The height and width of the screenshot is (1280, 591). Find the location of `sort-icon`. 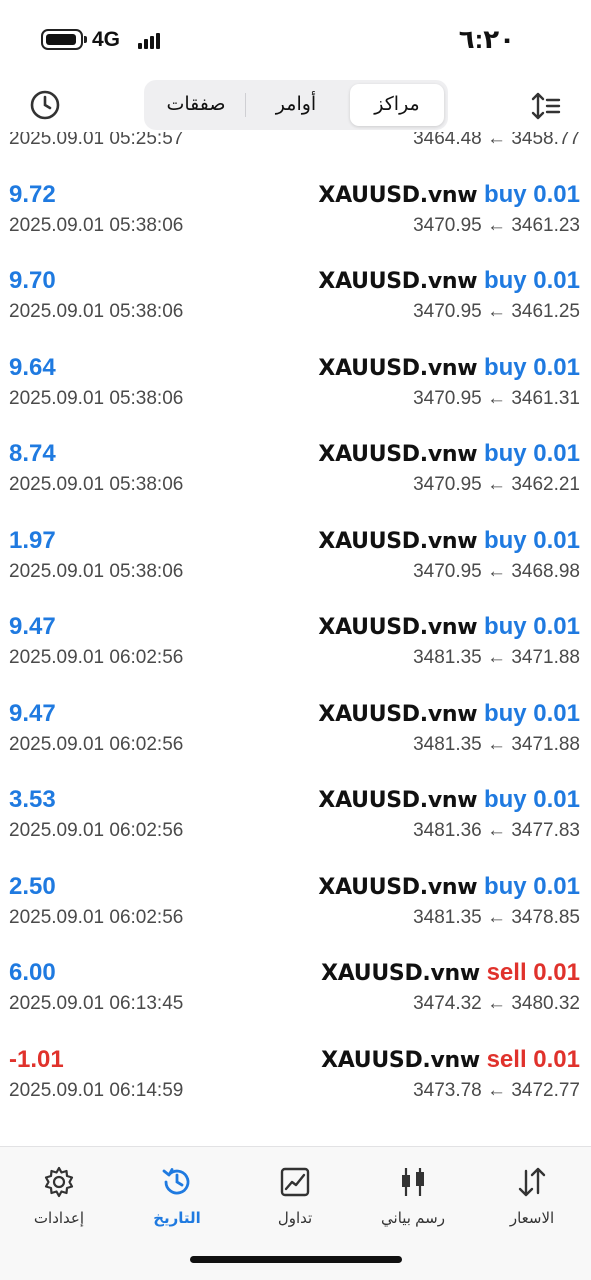

sort-icon is located at coordinates (546, 106).